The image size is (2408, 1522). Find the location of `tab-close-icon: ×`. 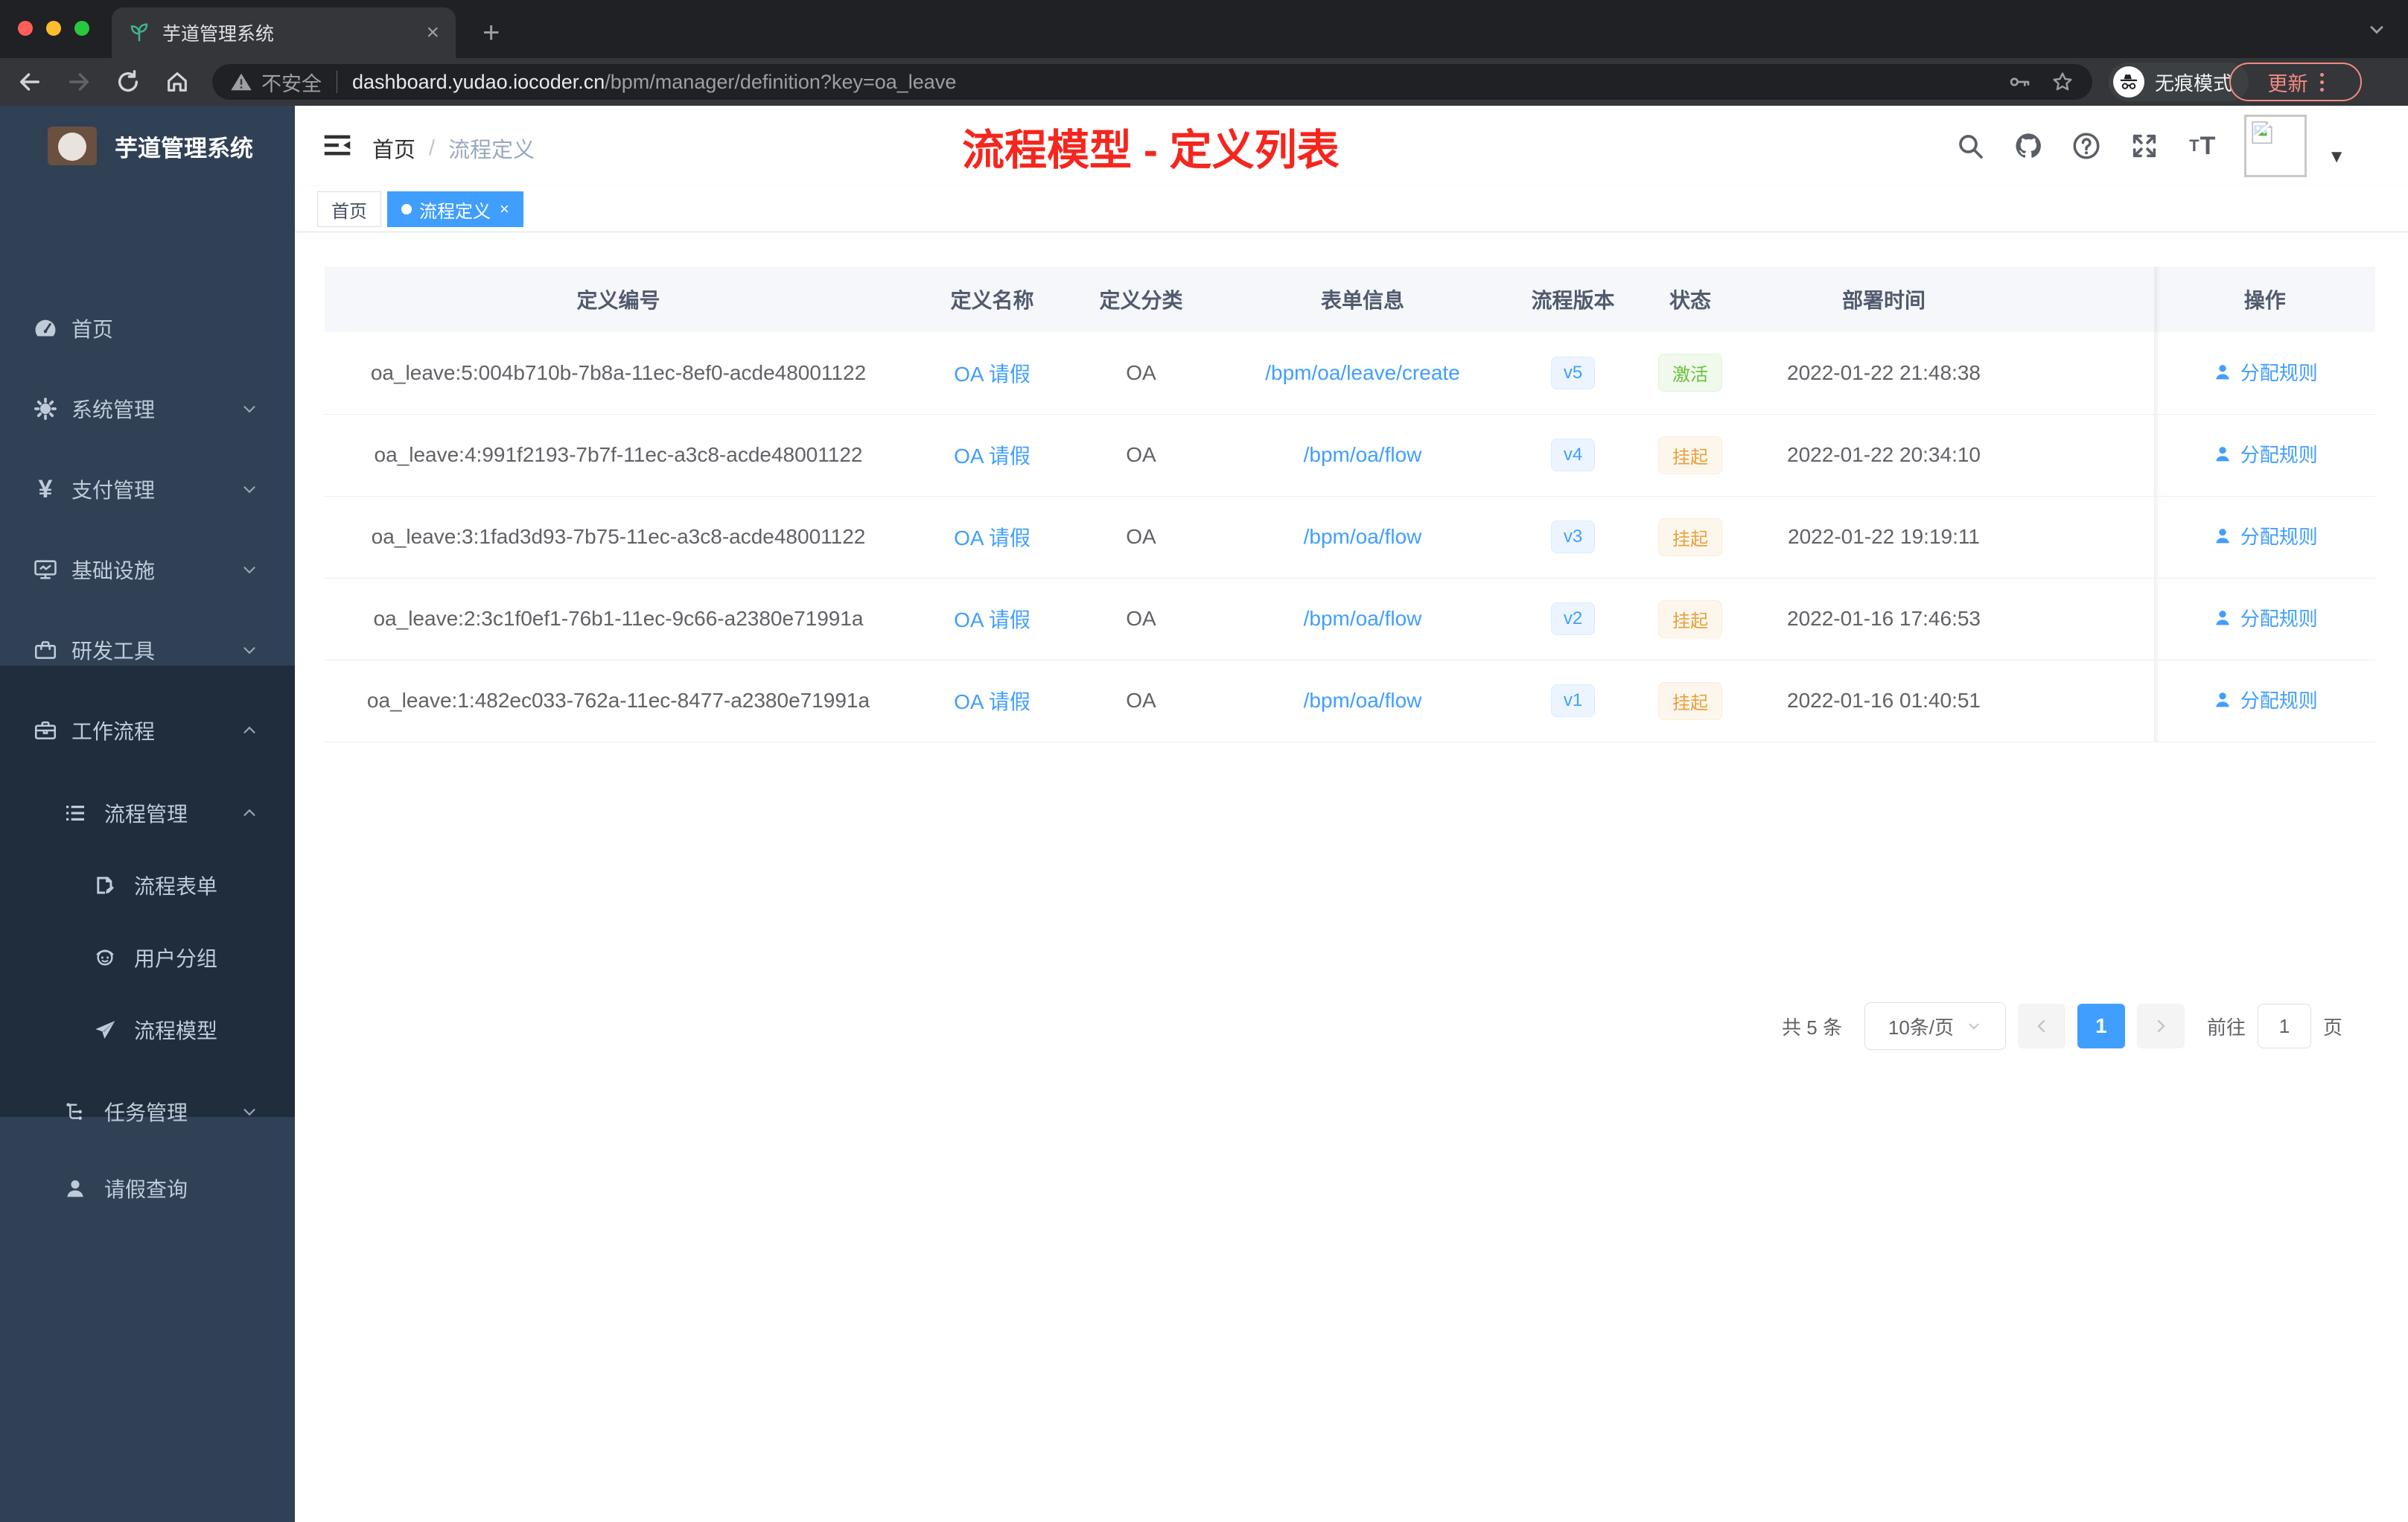

tab-close-icon: × is located at coordinates (432, 33).